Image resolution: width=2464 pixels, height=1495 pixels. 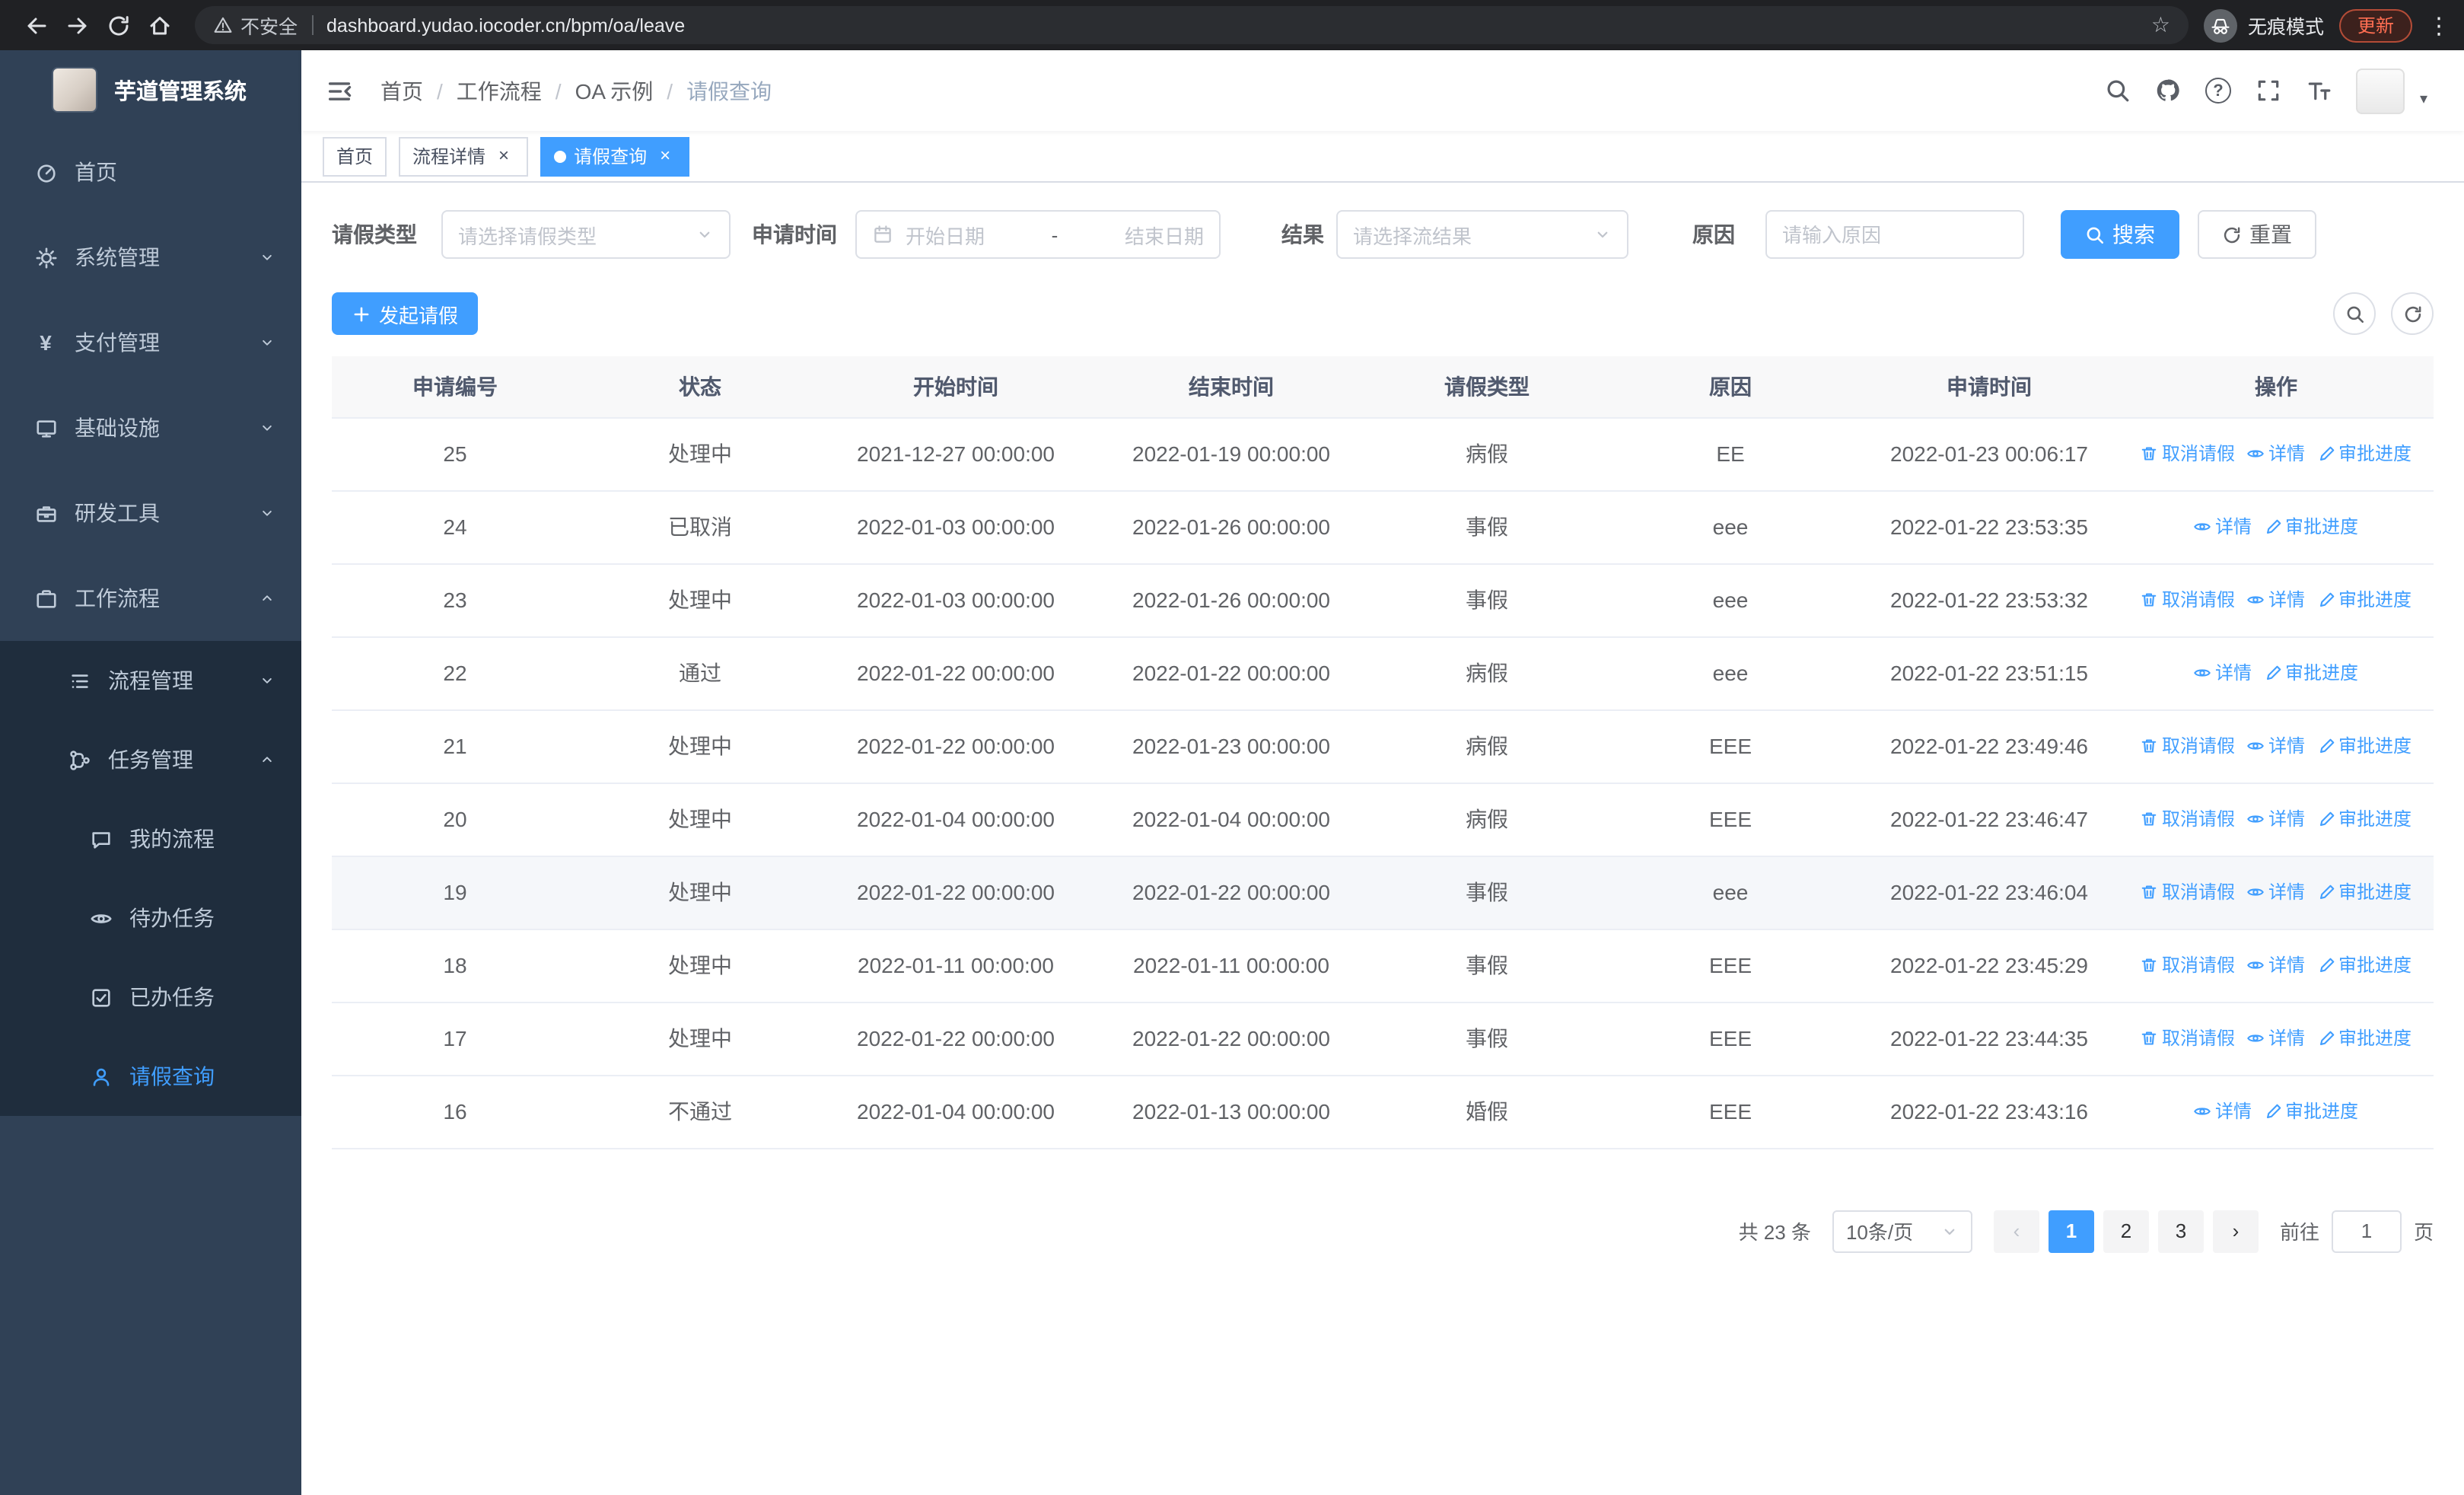 I want to click on search-button: 搜索, so click(x=2120, y=234).